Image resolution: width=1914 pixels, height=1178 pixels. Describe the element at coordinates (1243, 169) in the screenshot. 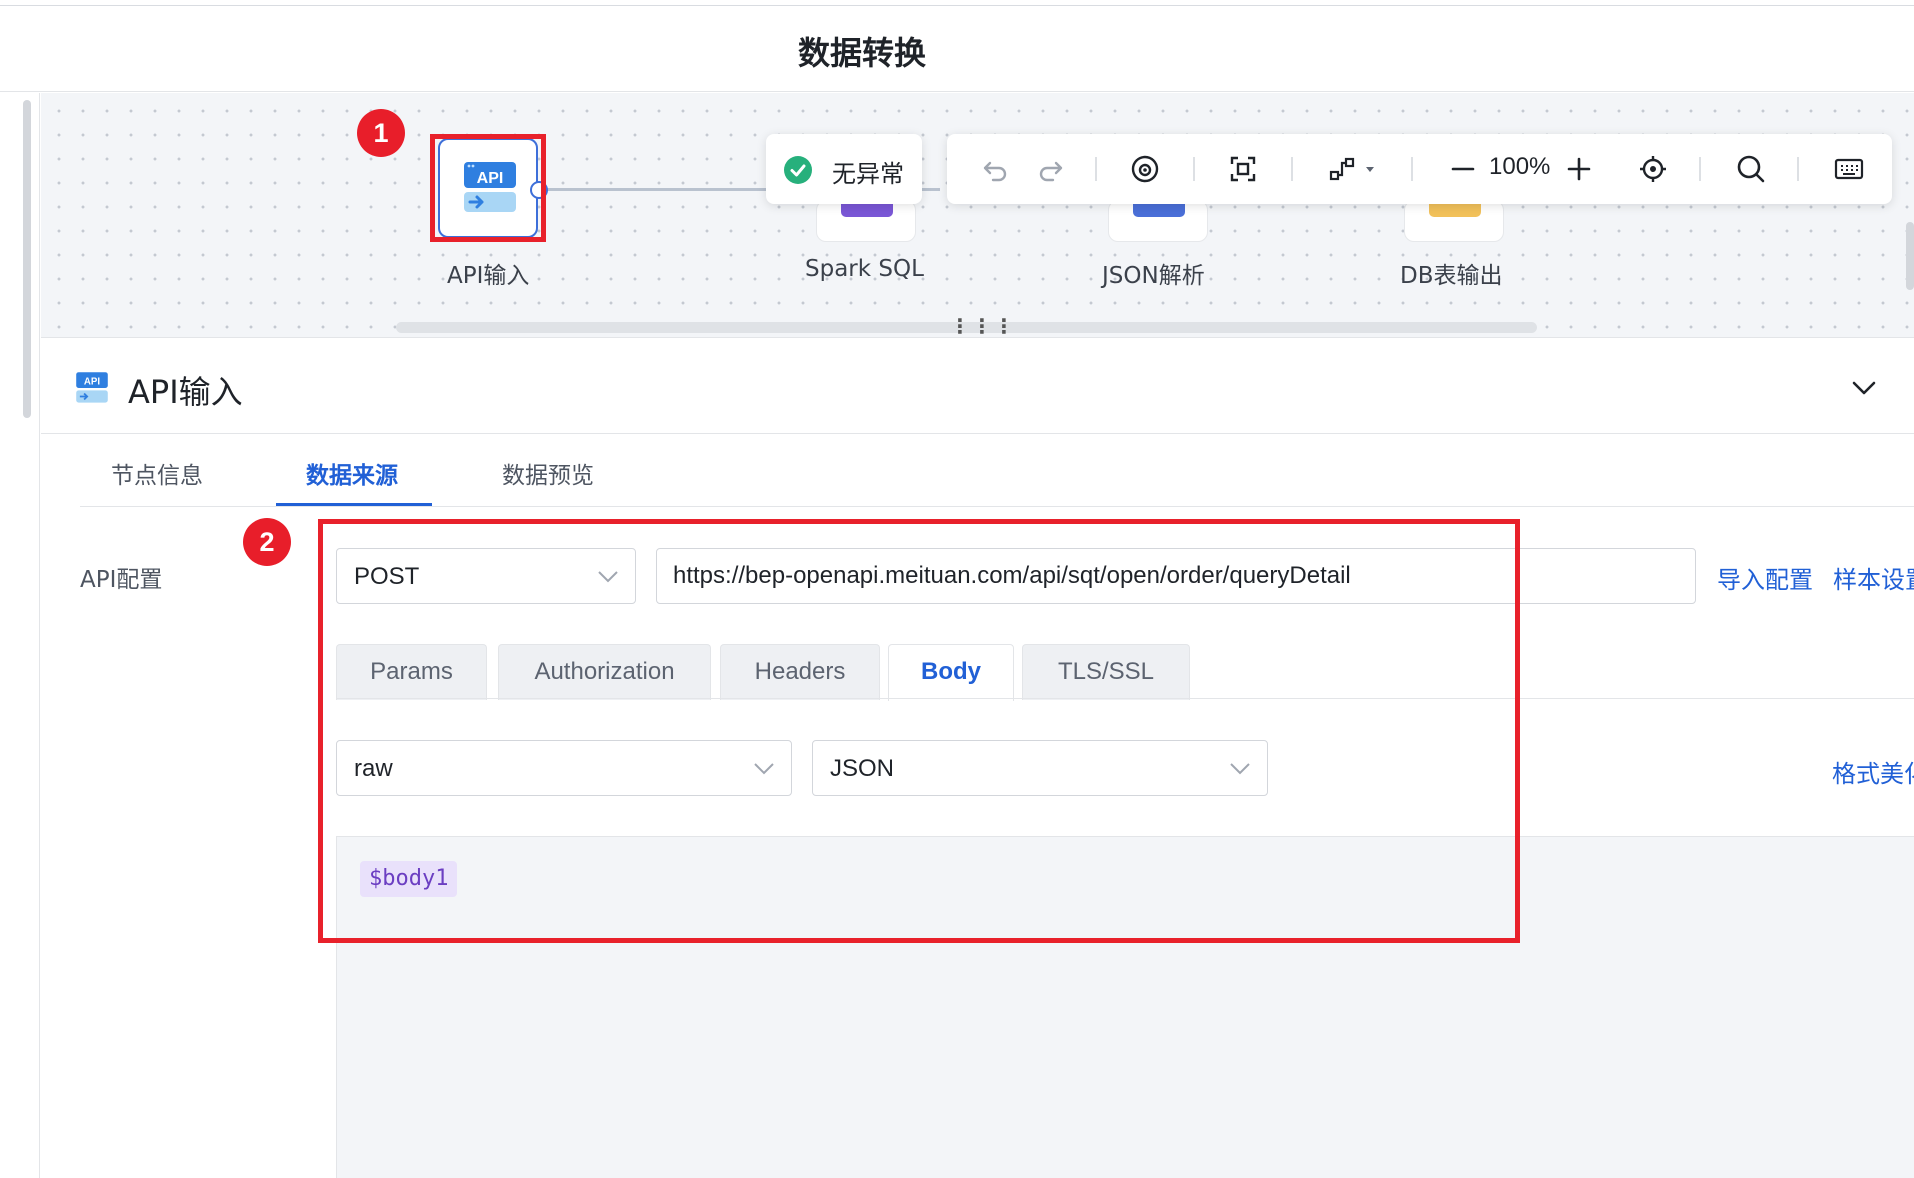

I see `fit-view-icon` at that location.